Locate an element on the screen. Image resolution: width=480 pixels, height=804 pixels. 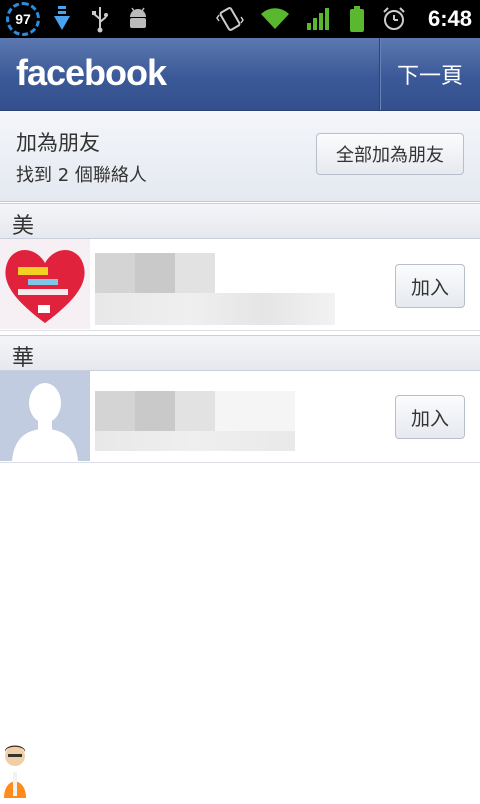
facebook-logo: facebook is located at coordinates (91, 72).